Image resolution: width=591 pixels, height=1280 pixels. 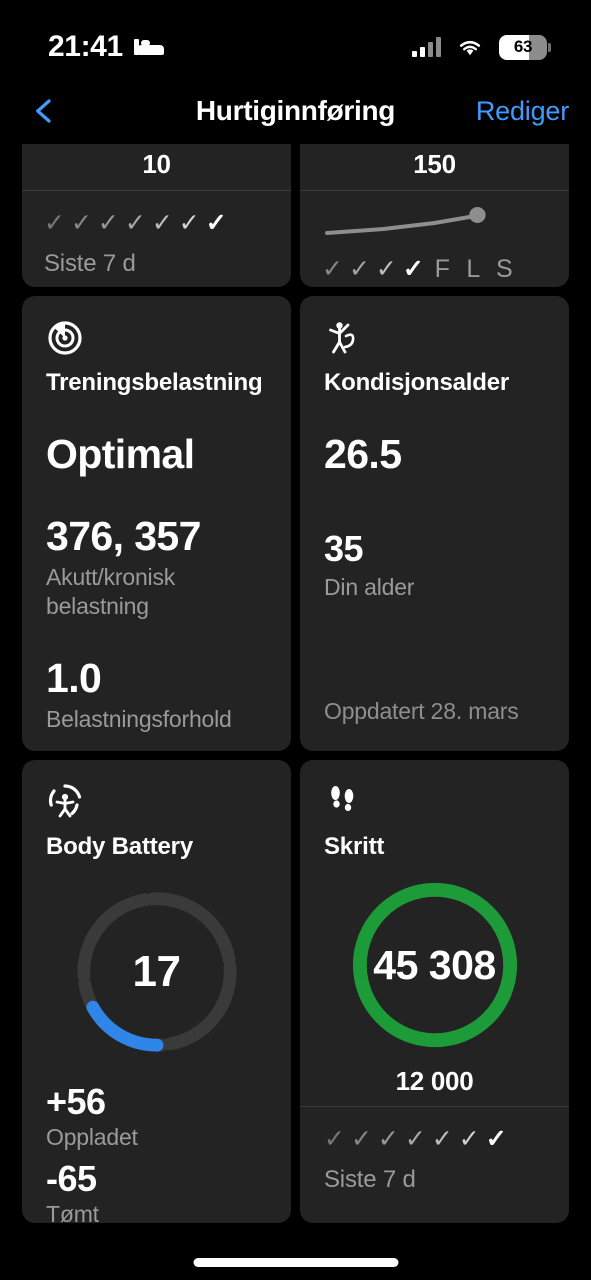 What do you see at coordinates (354, 846) in the screenshot?
I see `card-title: Skritt` at bounding box center [354, 846].